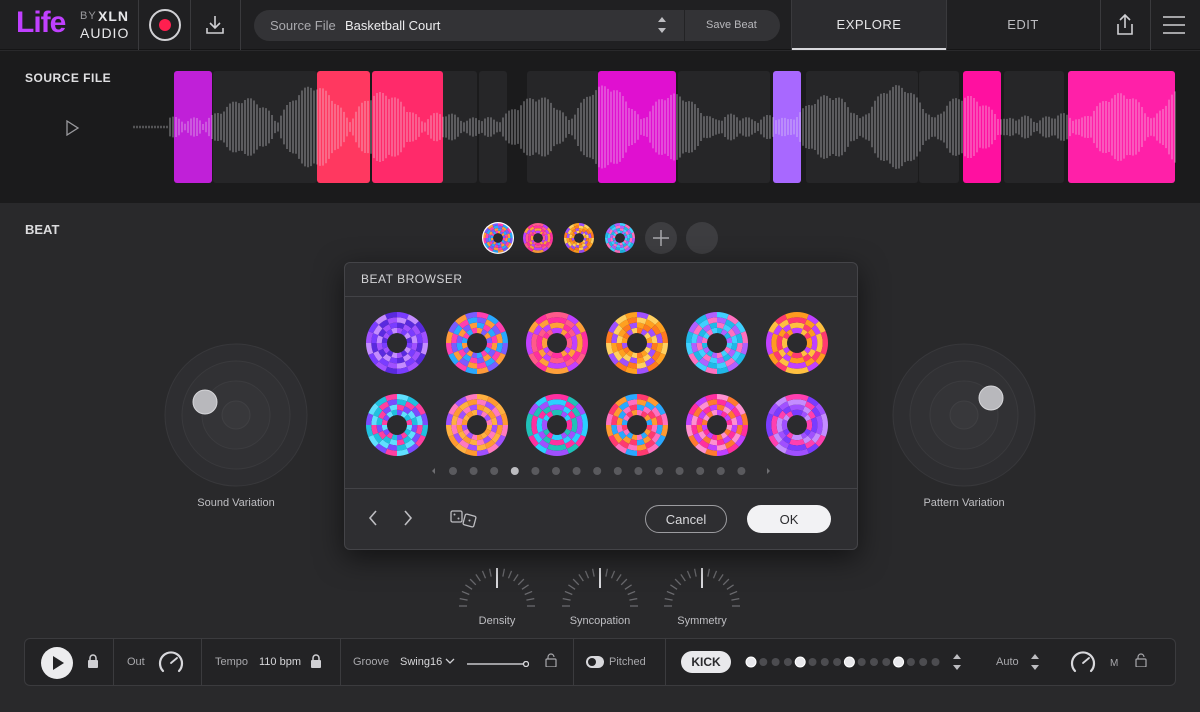 The width and height of the screenshot is (1200, 712). I want to click on source-waveform, so click(655, 127).